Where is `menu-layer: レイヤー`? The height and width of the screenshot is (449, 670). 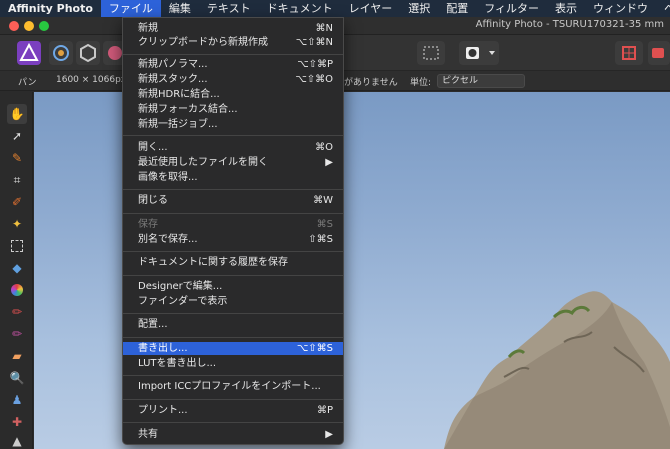 menu-layer: レイヤー is located at coordinates (371, 8).